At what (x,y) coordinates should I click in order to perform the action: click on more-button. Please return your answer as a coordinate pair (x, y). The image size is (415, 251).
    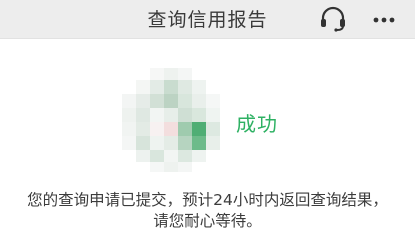
    Looking at the image, I should click on (384, 19).